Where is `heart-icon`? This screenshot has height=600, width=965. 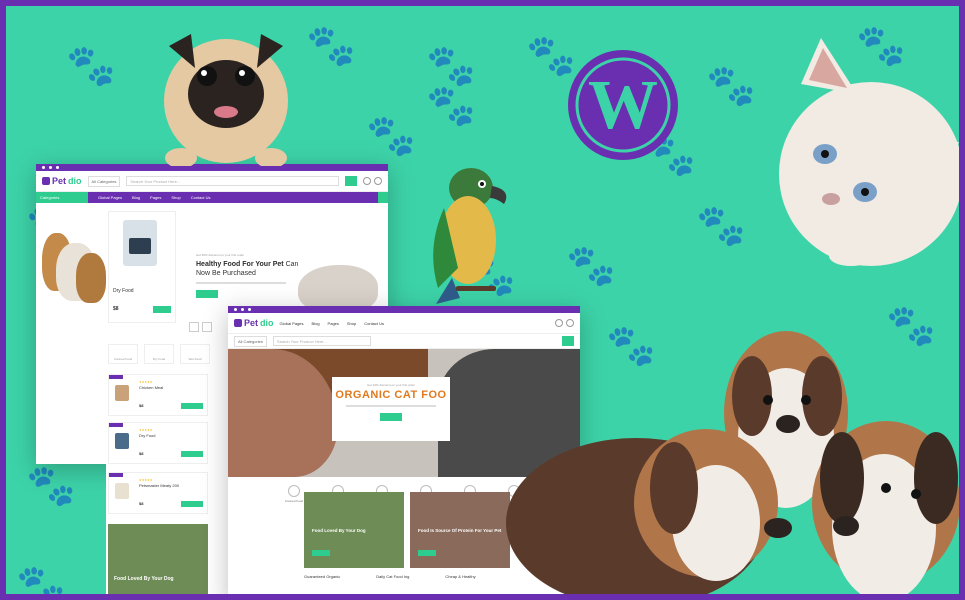
heart-icon is located at coordinates (367, 181).